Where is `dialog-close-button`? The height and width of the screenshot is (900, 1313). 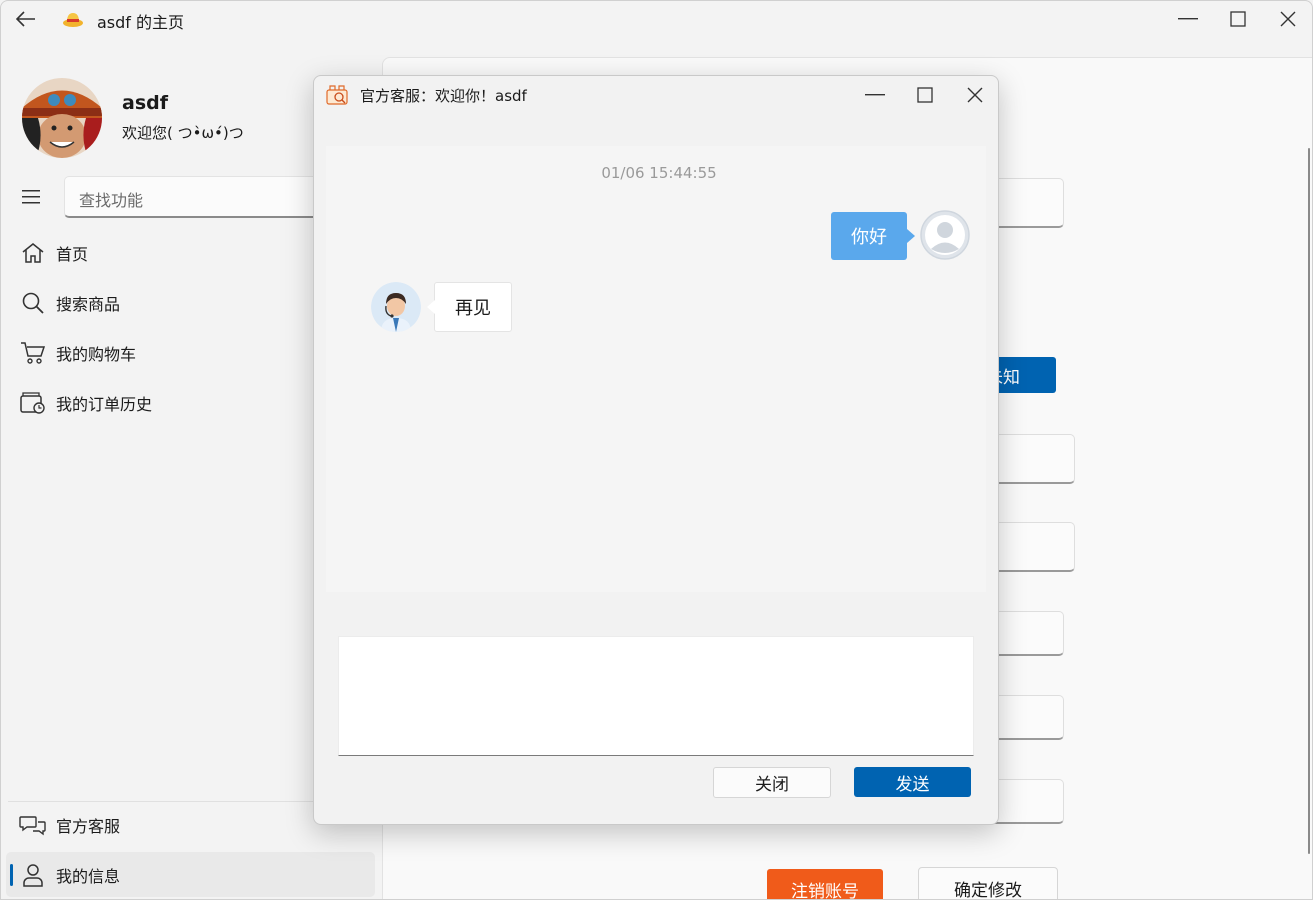 dialog-close-button is located at coordinates (975, 95).